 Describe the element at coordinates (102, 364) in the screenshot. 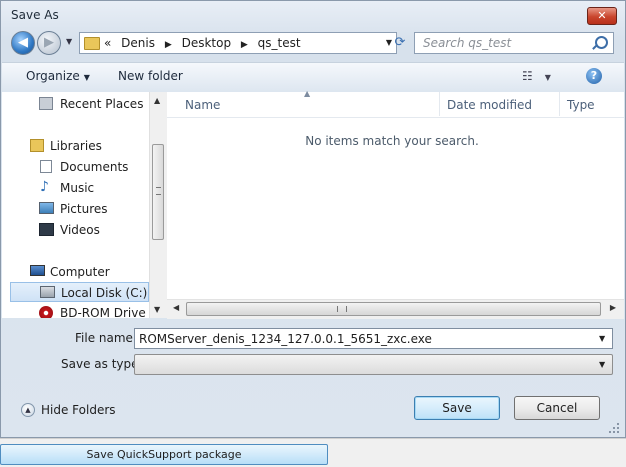

I see `save-as-type-label: Save as type:` at that location.